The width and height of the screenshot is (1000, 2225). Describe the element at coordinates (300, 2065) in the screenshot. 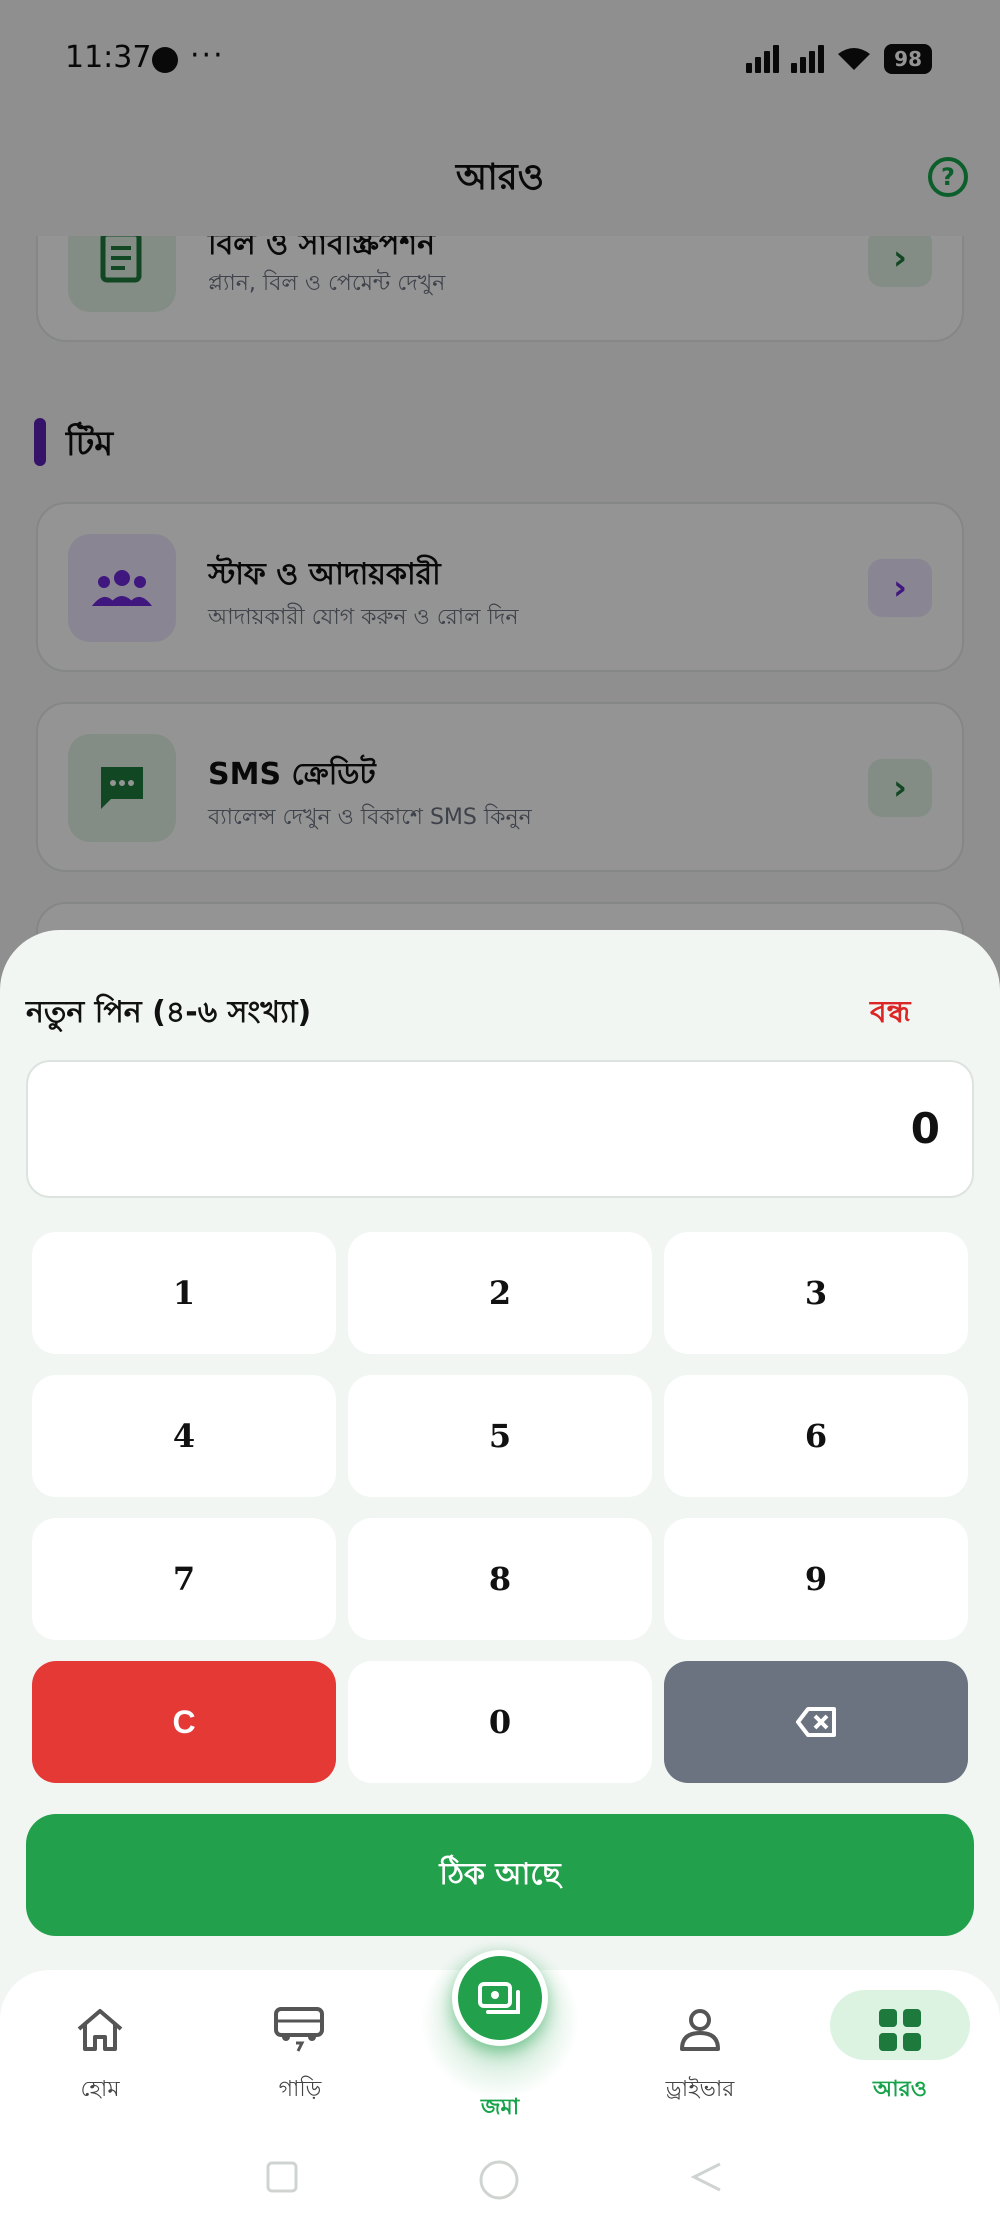

I see `nav-item-vehicles: গাড়ি` at that location.